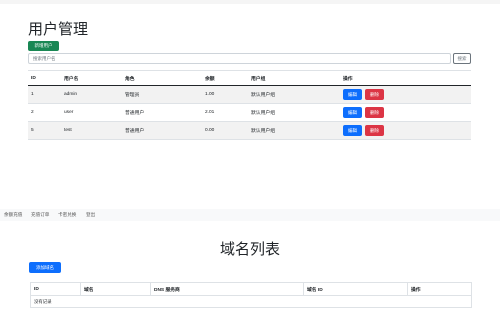  Describe the element at coordinates (162, 94) in the screenshot. I see `cell-role: 管理员` at that location.